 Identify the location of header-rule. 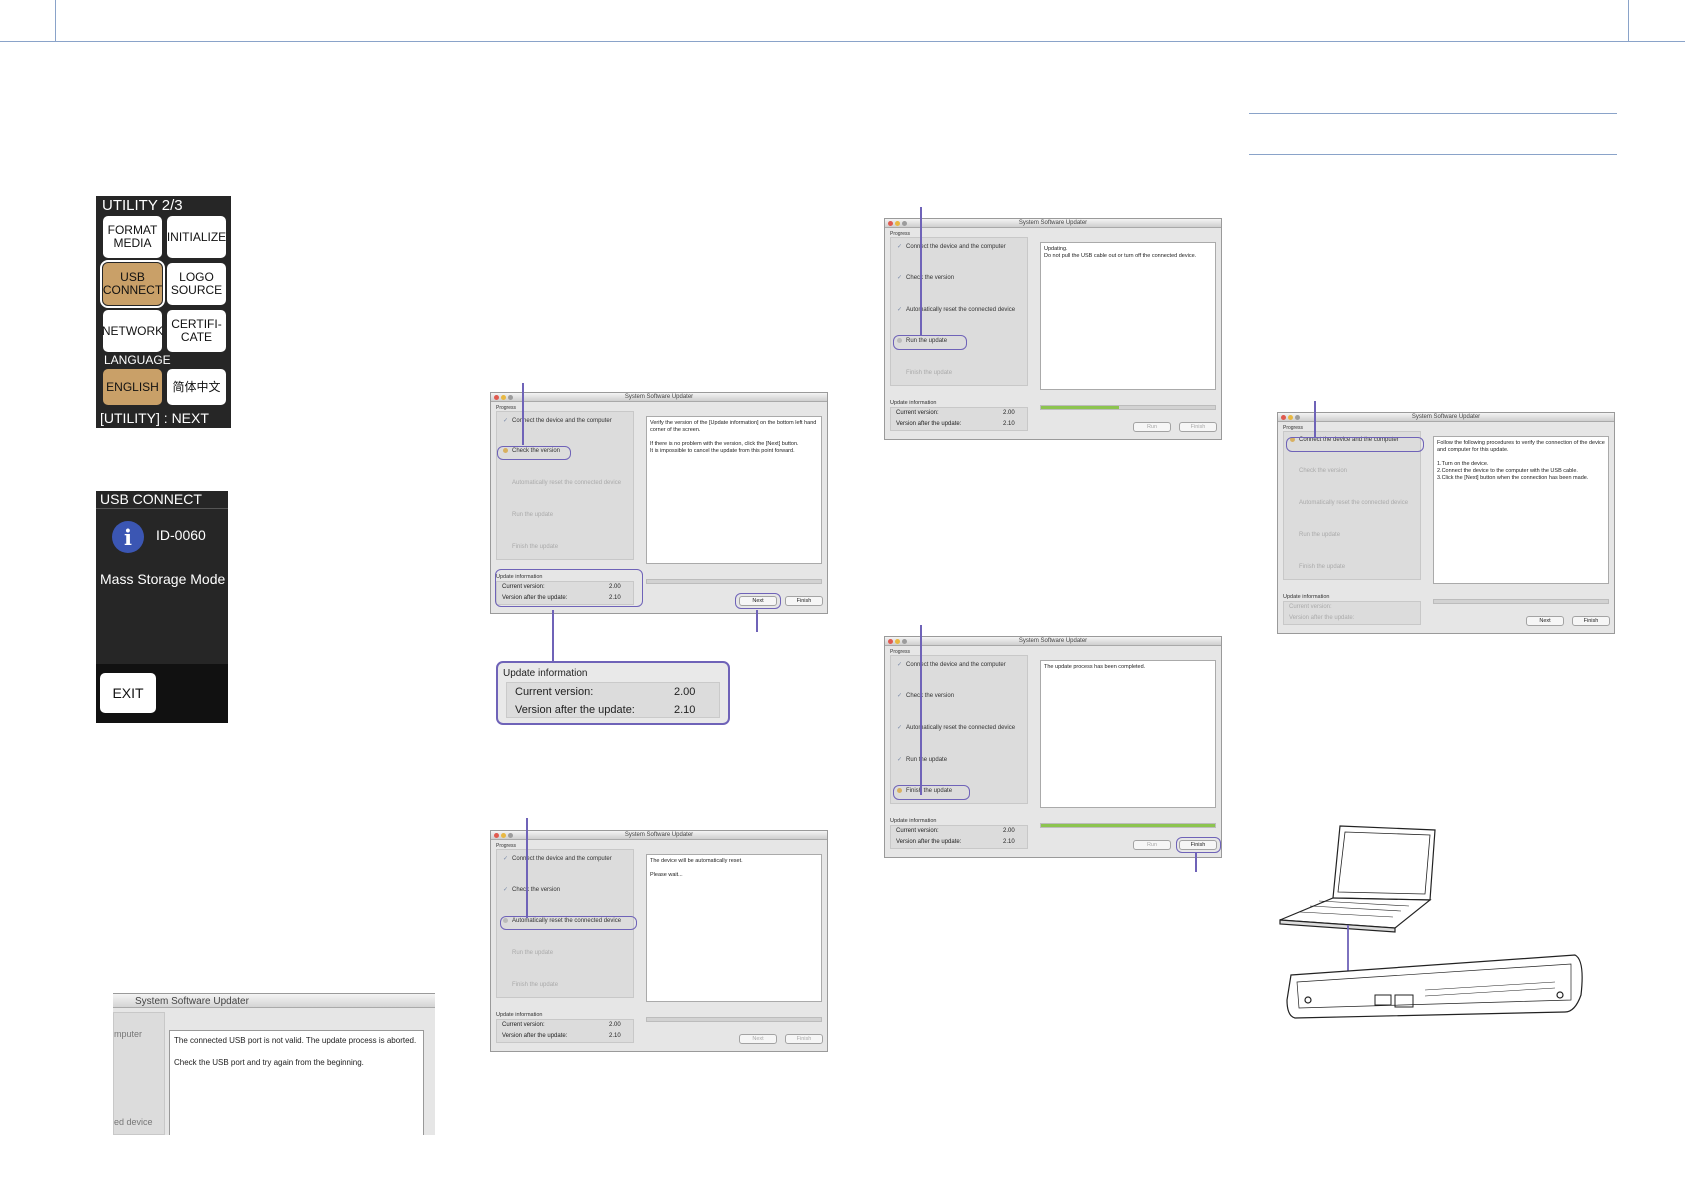
(842, 41).